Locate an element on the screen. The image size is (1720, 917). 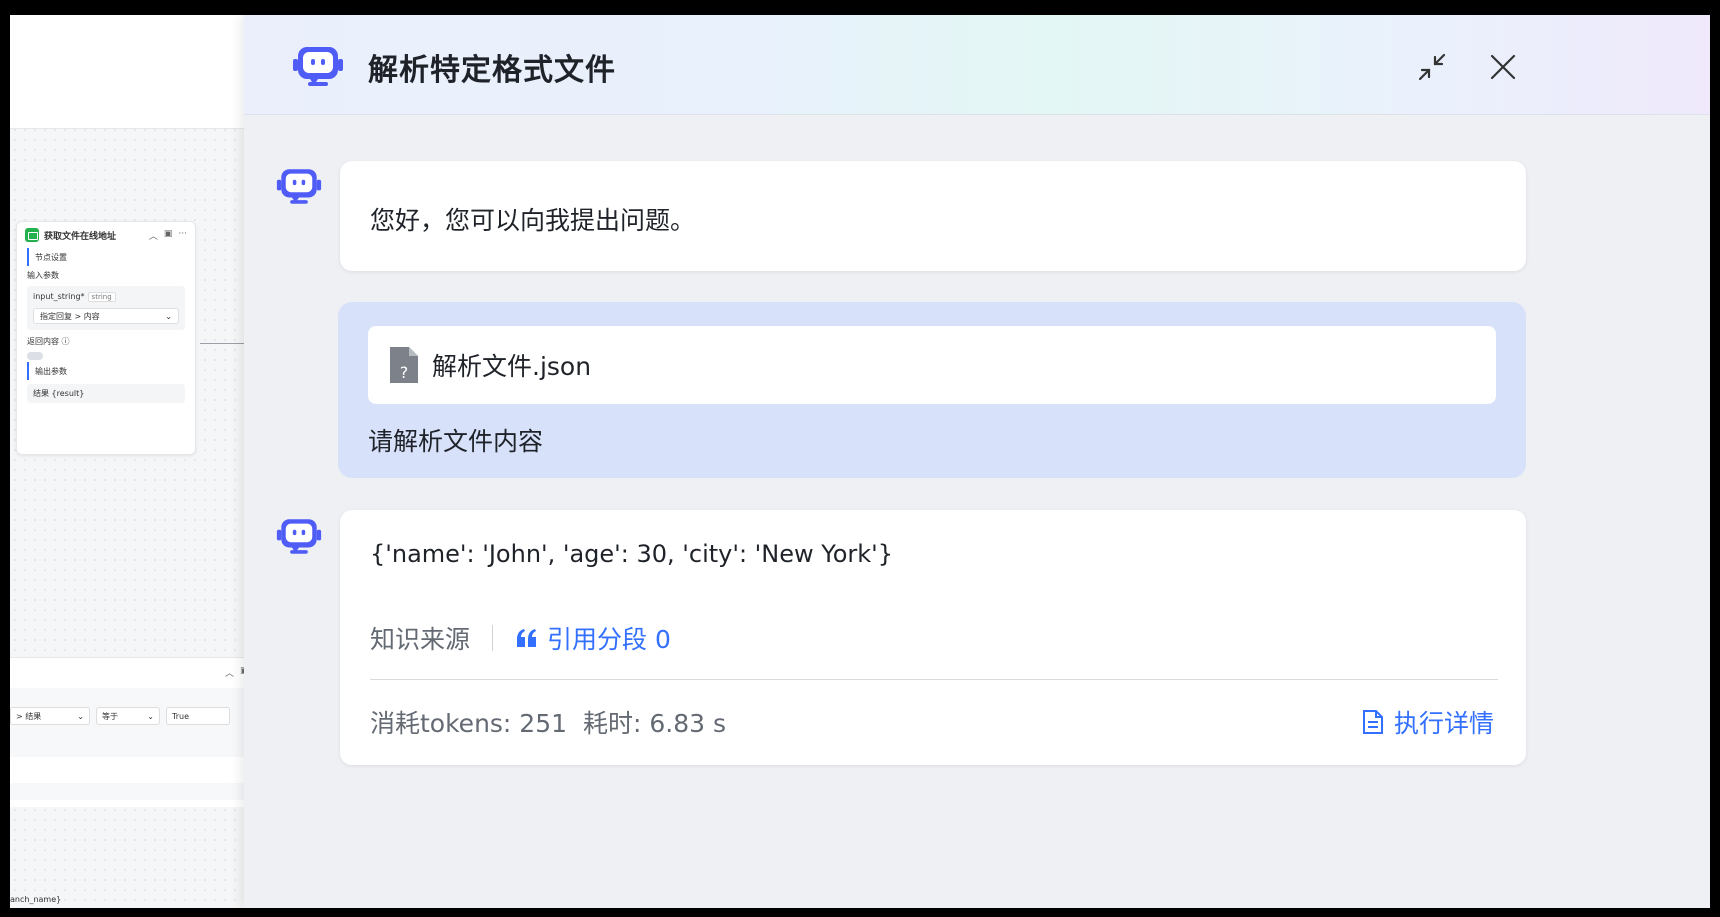
return-content-toggle is located at coordinates (35, 356).